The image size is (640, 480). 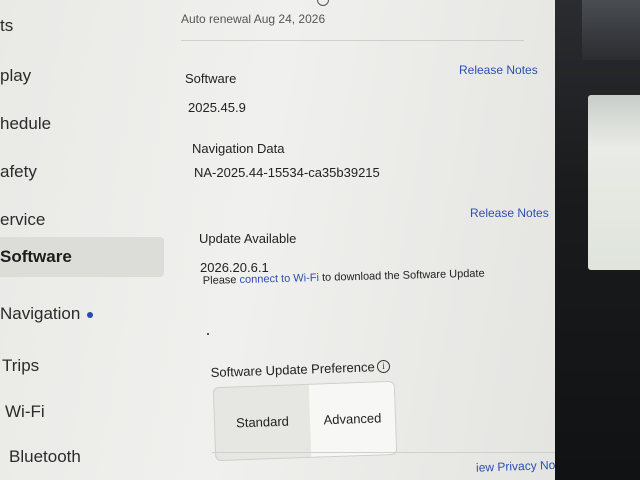 What do you see at coordinates (238, 148) in the screenshot?
I see `navigation-data-heading: Navigation Data` at bounding box center [238, 148].